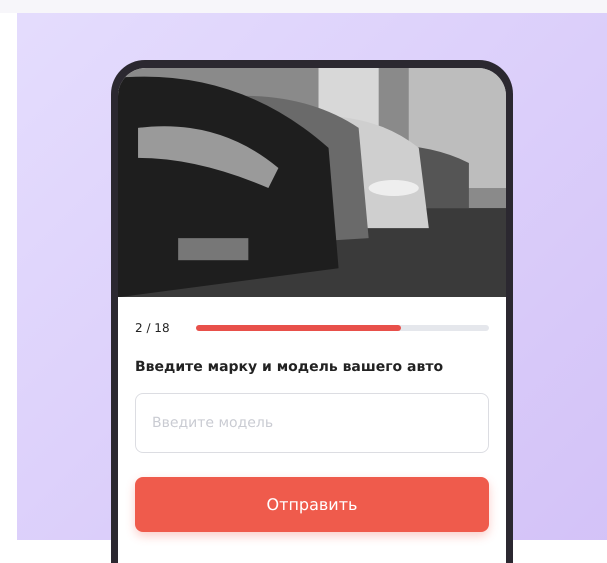  Describe the element at coordinates (152, 328) in the screenshot. I see `step-counter: 2 / 18` at that location.